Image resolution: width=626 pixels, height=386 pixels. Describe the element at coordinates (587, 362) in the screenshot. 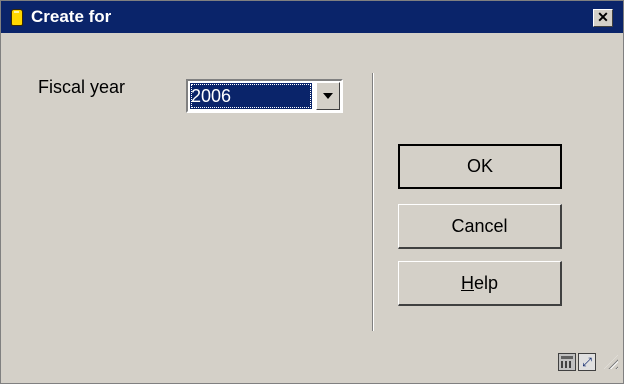

I see `expand-icon: ⤢` at that location.